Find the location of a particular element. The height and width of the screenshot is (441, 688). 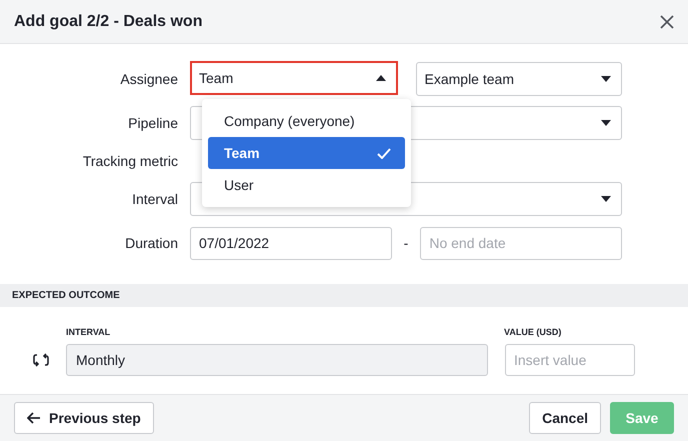

column-label: VALUE (USD) is located at coordinates (533, 333).